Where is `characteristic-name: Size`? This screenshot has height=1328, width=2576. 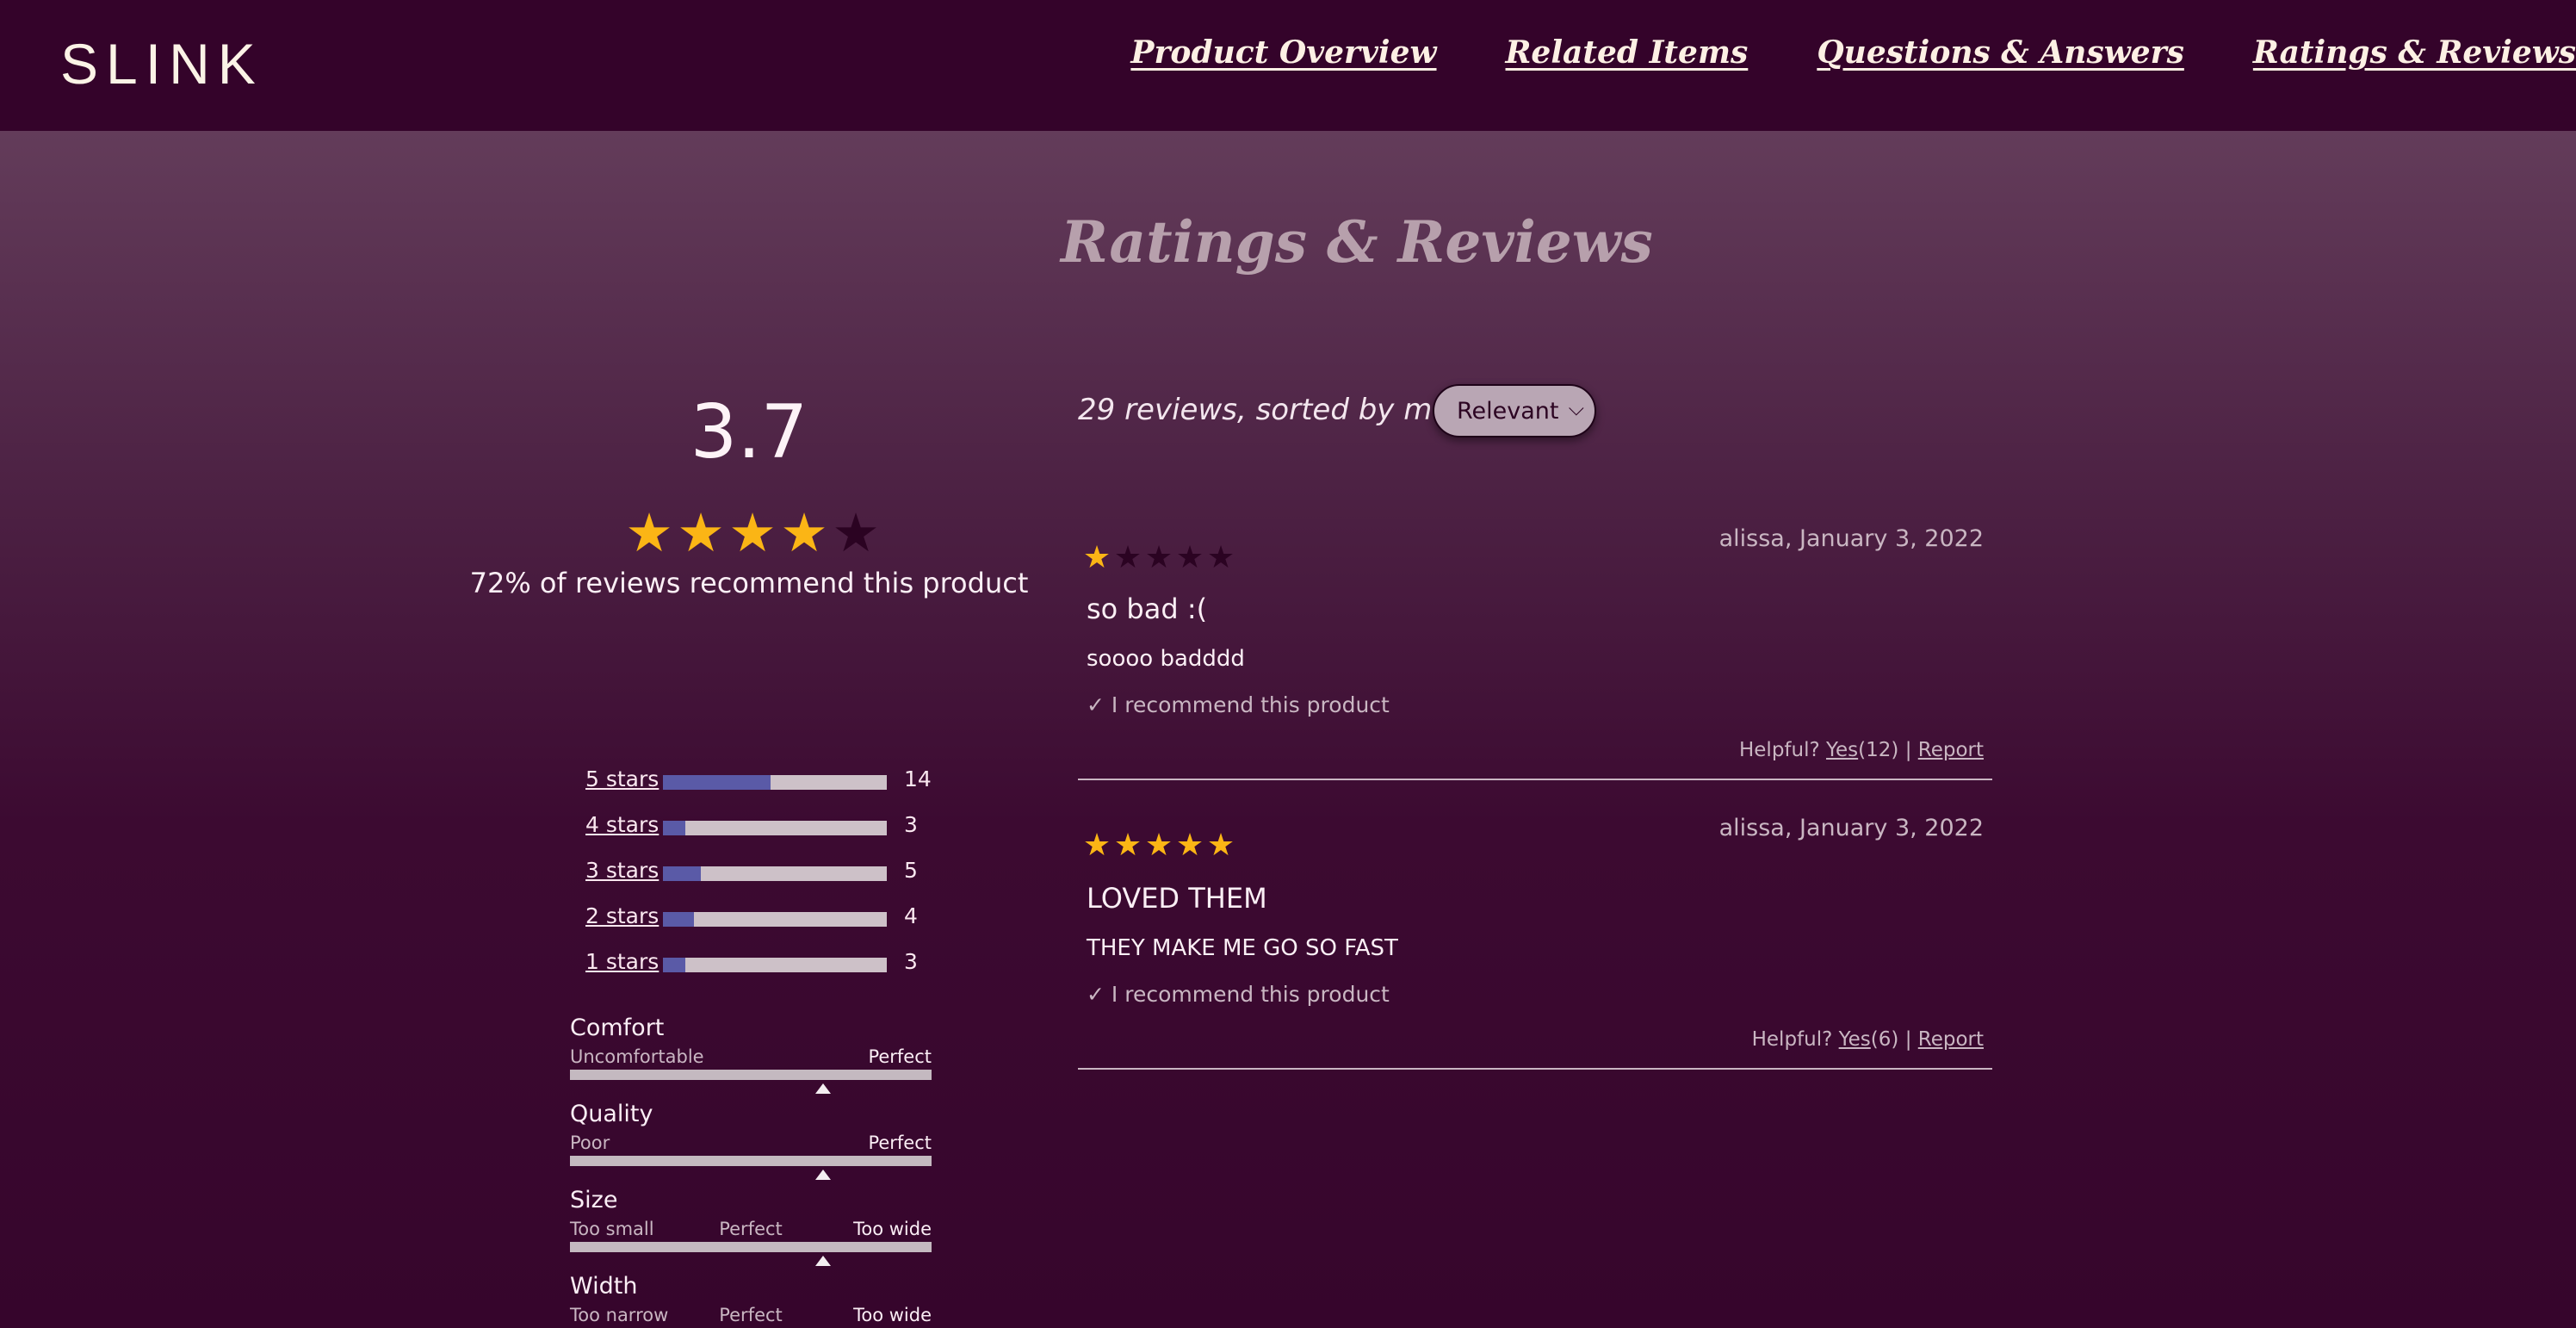 characteristic-name: Size is located at coordinates (594, 1200).